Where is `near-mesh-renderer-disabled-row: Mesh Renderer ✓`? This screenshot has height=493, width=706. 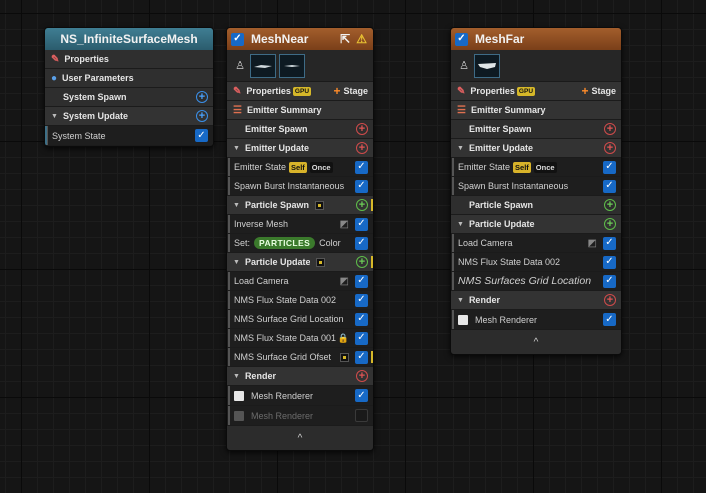 near-mesh-renderer-disabled-row: Mesh Renderer ✓ is located at coordinates (300, 416).